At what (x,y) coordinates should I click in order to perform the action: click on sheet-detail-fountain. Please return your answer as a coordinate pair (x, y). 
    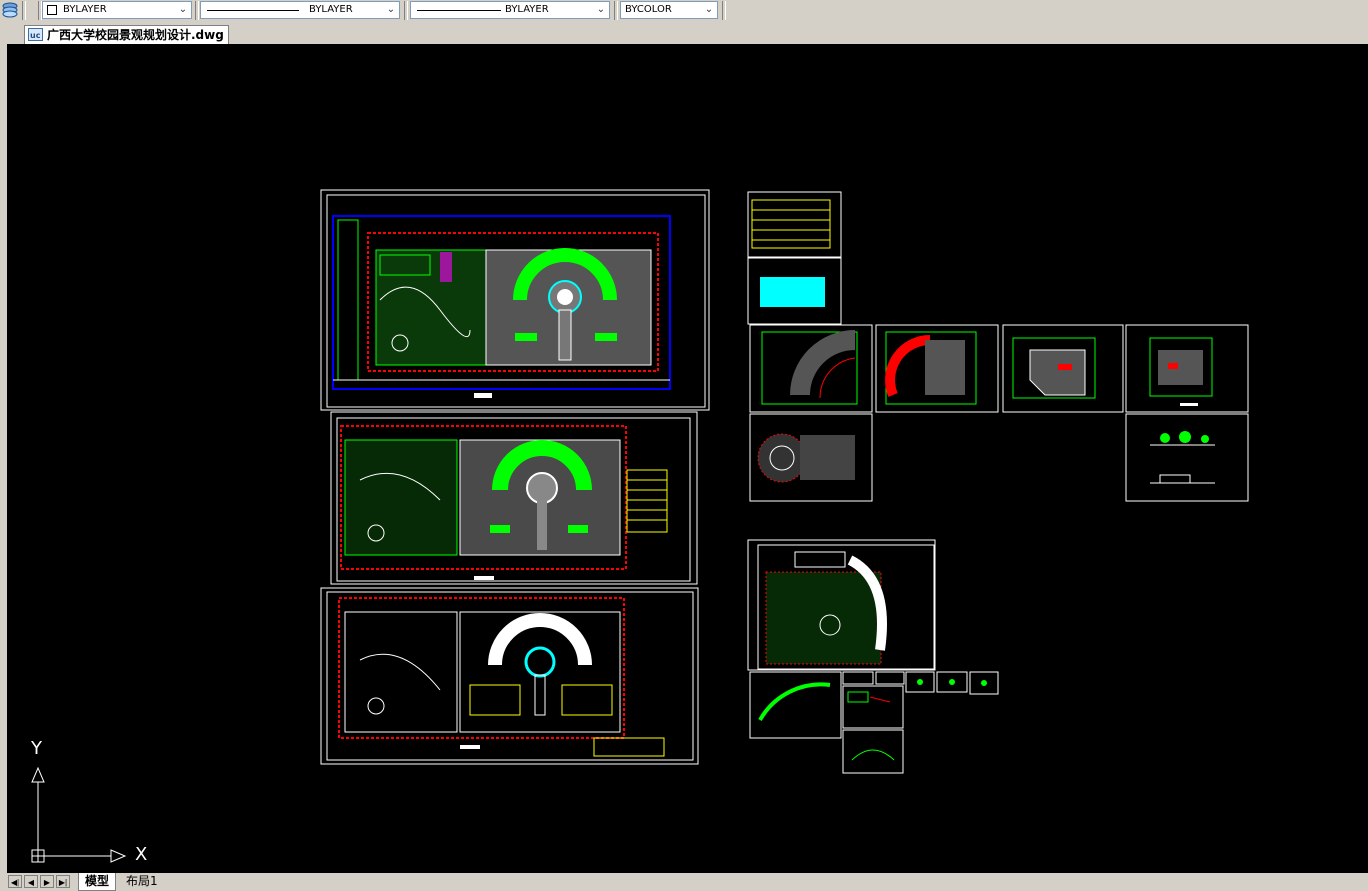
    Looking at the image, I should click on (811, 457).